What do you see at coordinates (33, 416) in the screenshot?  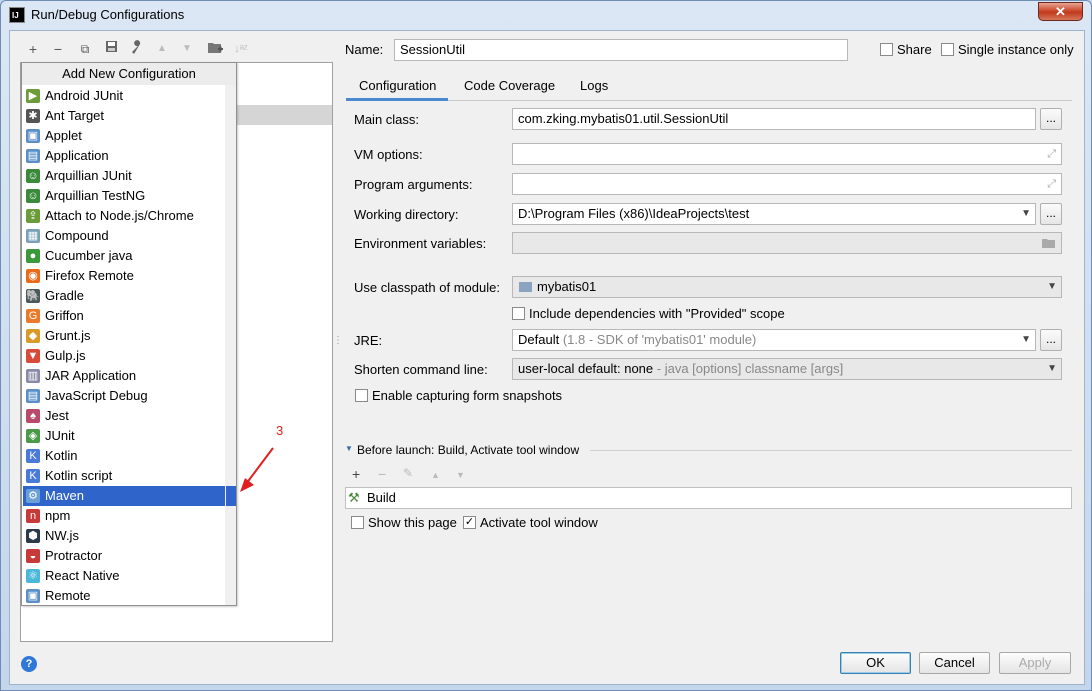 I see `jest-icon: ♠` at bounding box center [33, 416].